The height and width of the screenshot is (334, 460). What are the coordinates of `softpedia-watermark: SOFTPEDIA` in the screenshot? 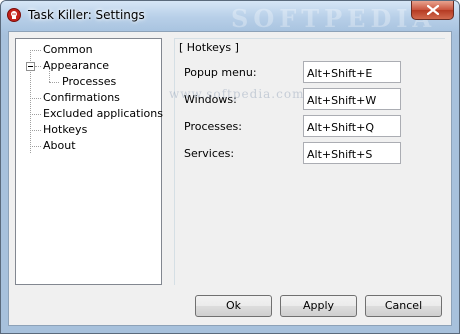 It's located at (334, 18).